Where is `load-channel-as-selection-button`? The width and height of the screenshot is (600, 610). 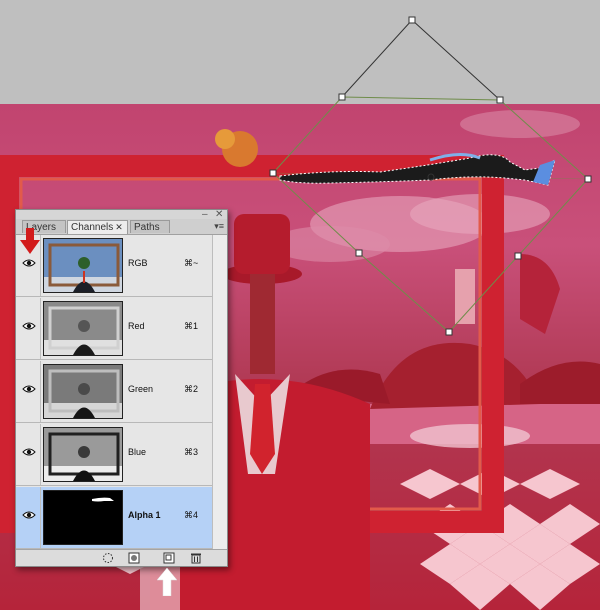
load-channel-as-selection-button is located at coordinates (108, 558).